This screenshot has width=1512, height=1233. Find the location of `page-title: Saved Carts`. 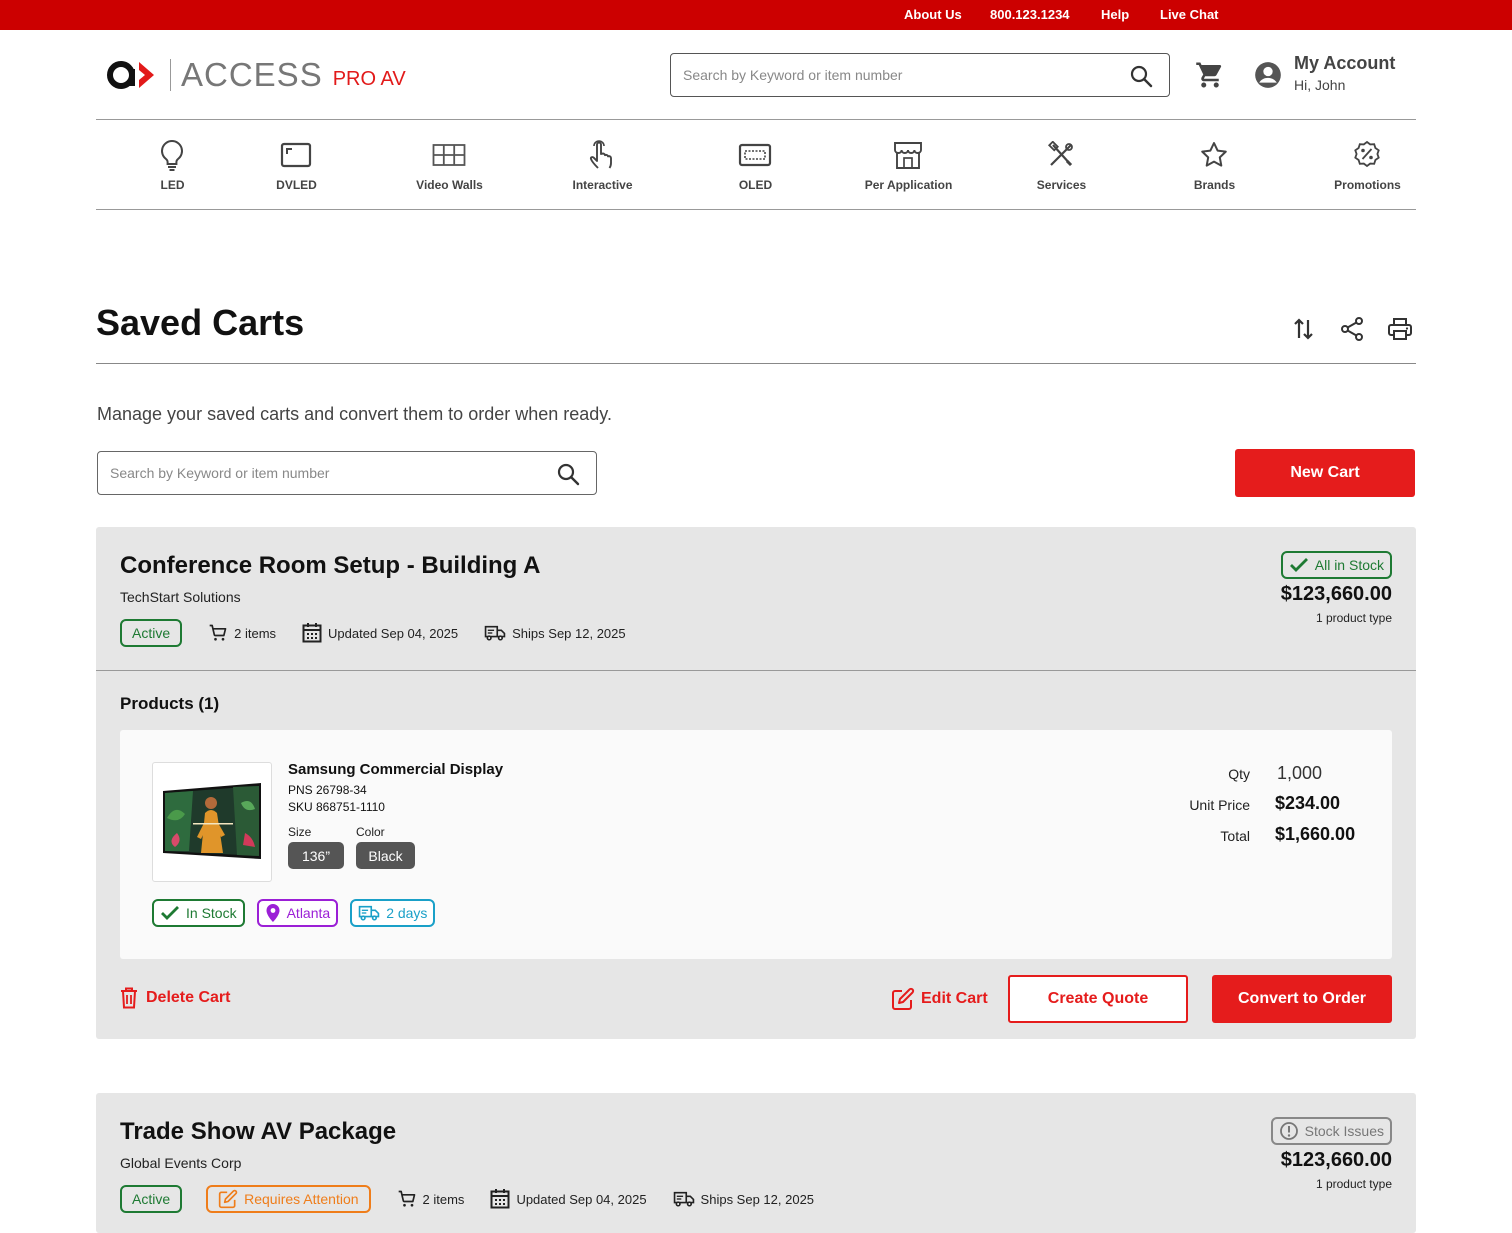

page-title: Saved Carts is located at coordinates (200, 322).